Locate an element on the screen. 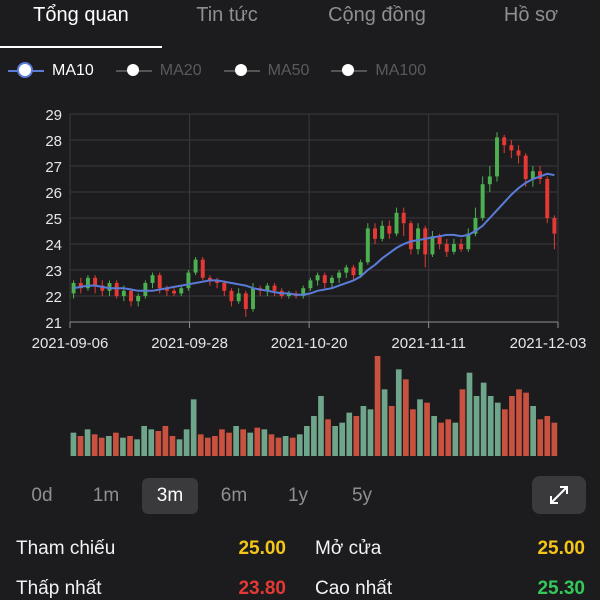 Image resolution: width=600 pixels, height=600 pixels. stat-open: Mở cửa 25.00 is located at coordinates (450, 549).